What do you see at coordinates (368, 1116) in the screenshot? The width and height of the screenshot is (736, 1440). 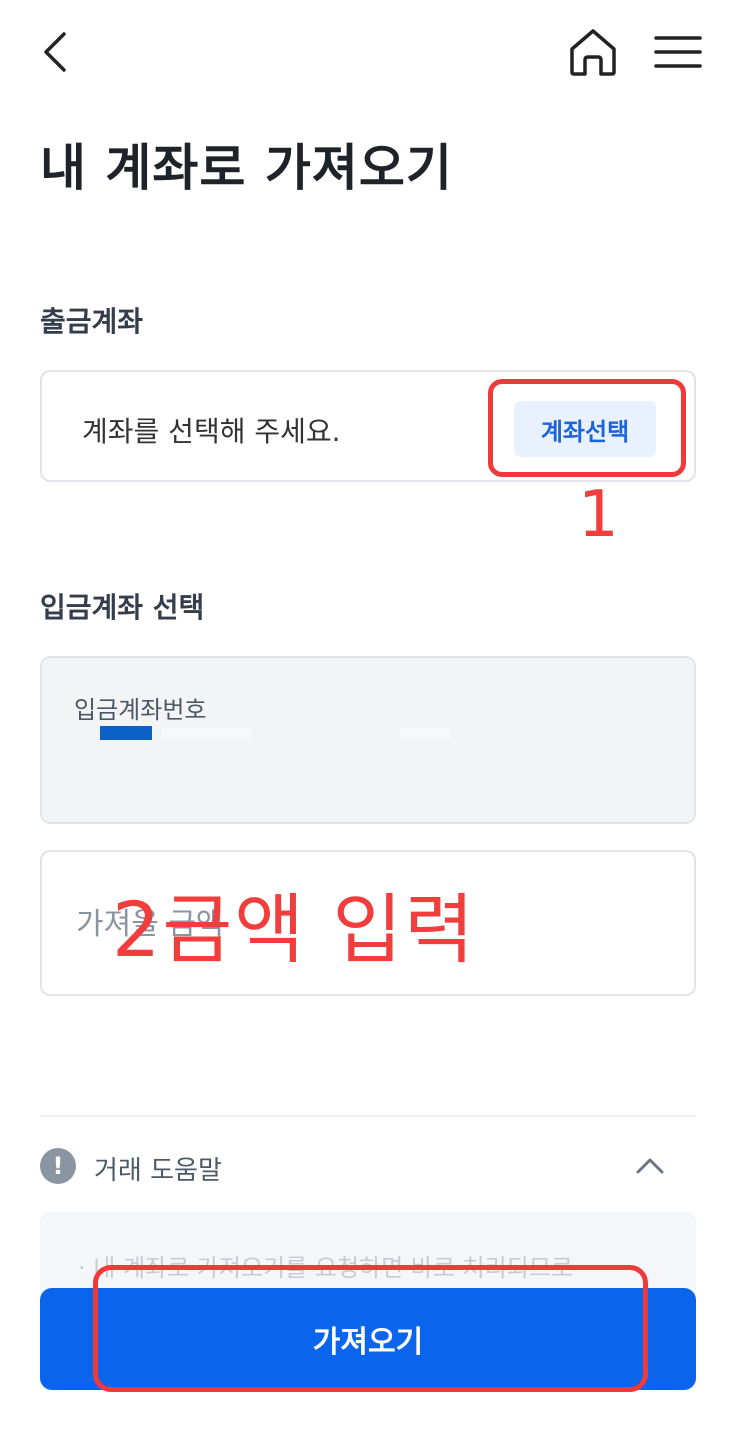 I see `divider` at bounding box center [368, 1116].